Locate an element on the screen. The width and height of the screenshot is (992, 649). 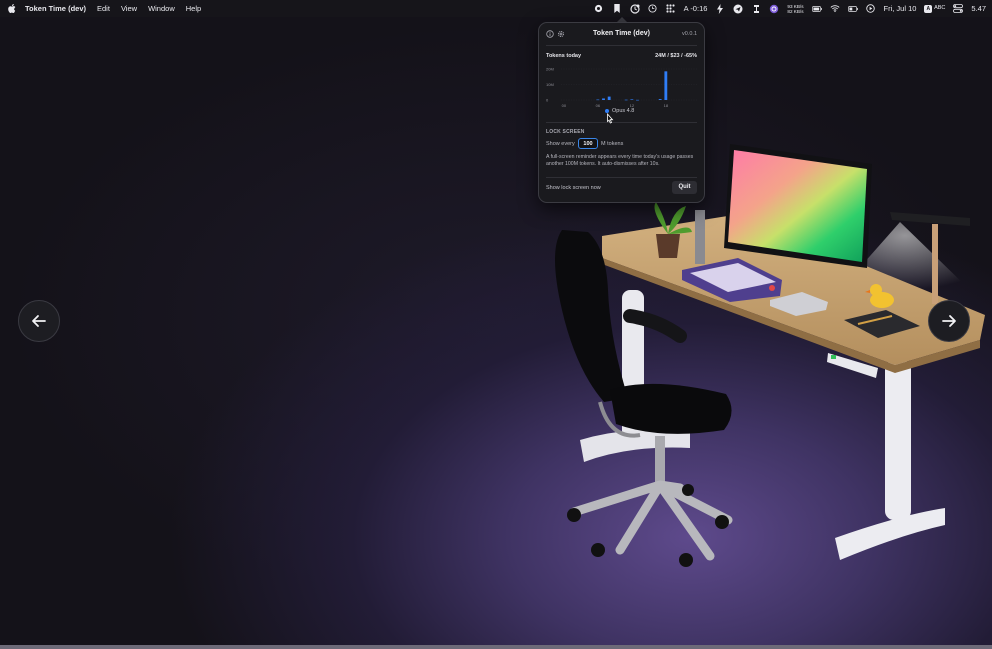
arrow-left-icon is located at coordinates (39, 321).